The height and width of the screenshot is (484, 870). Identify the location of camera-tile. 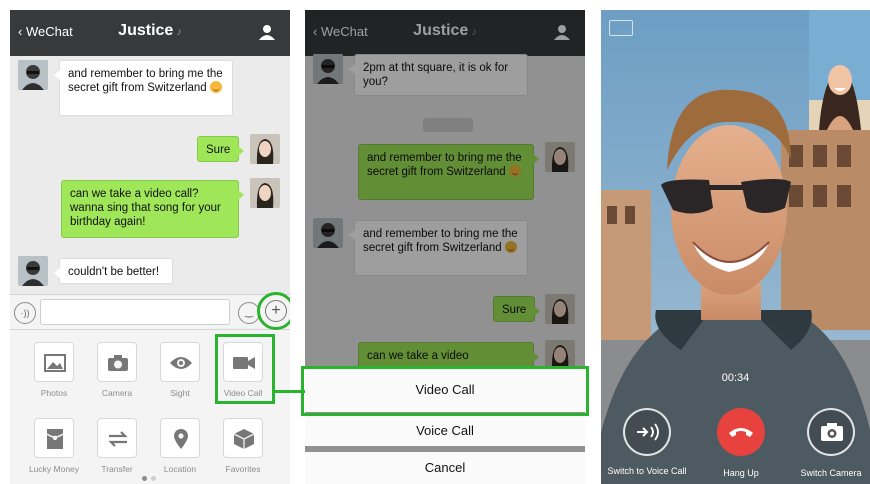
(117, 362).